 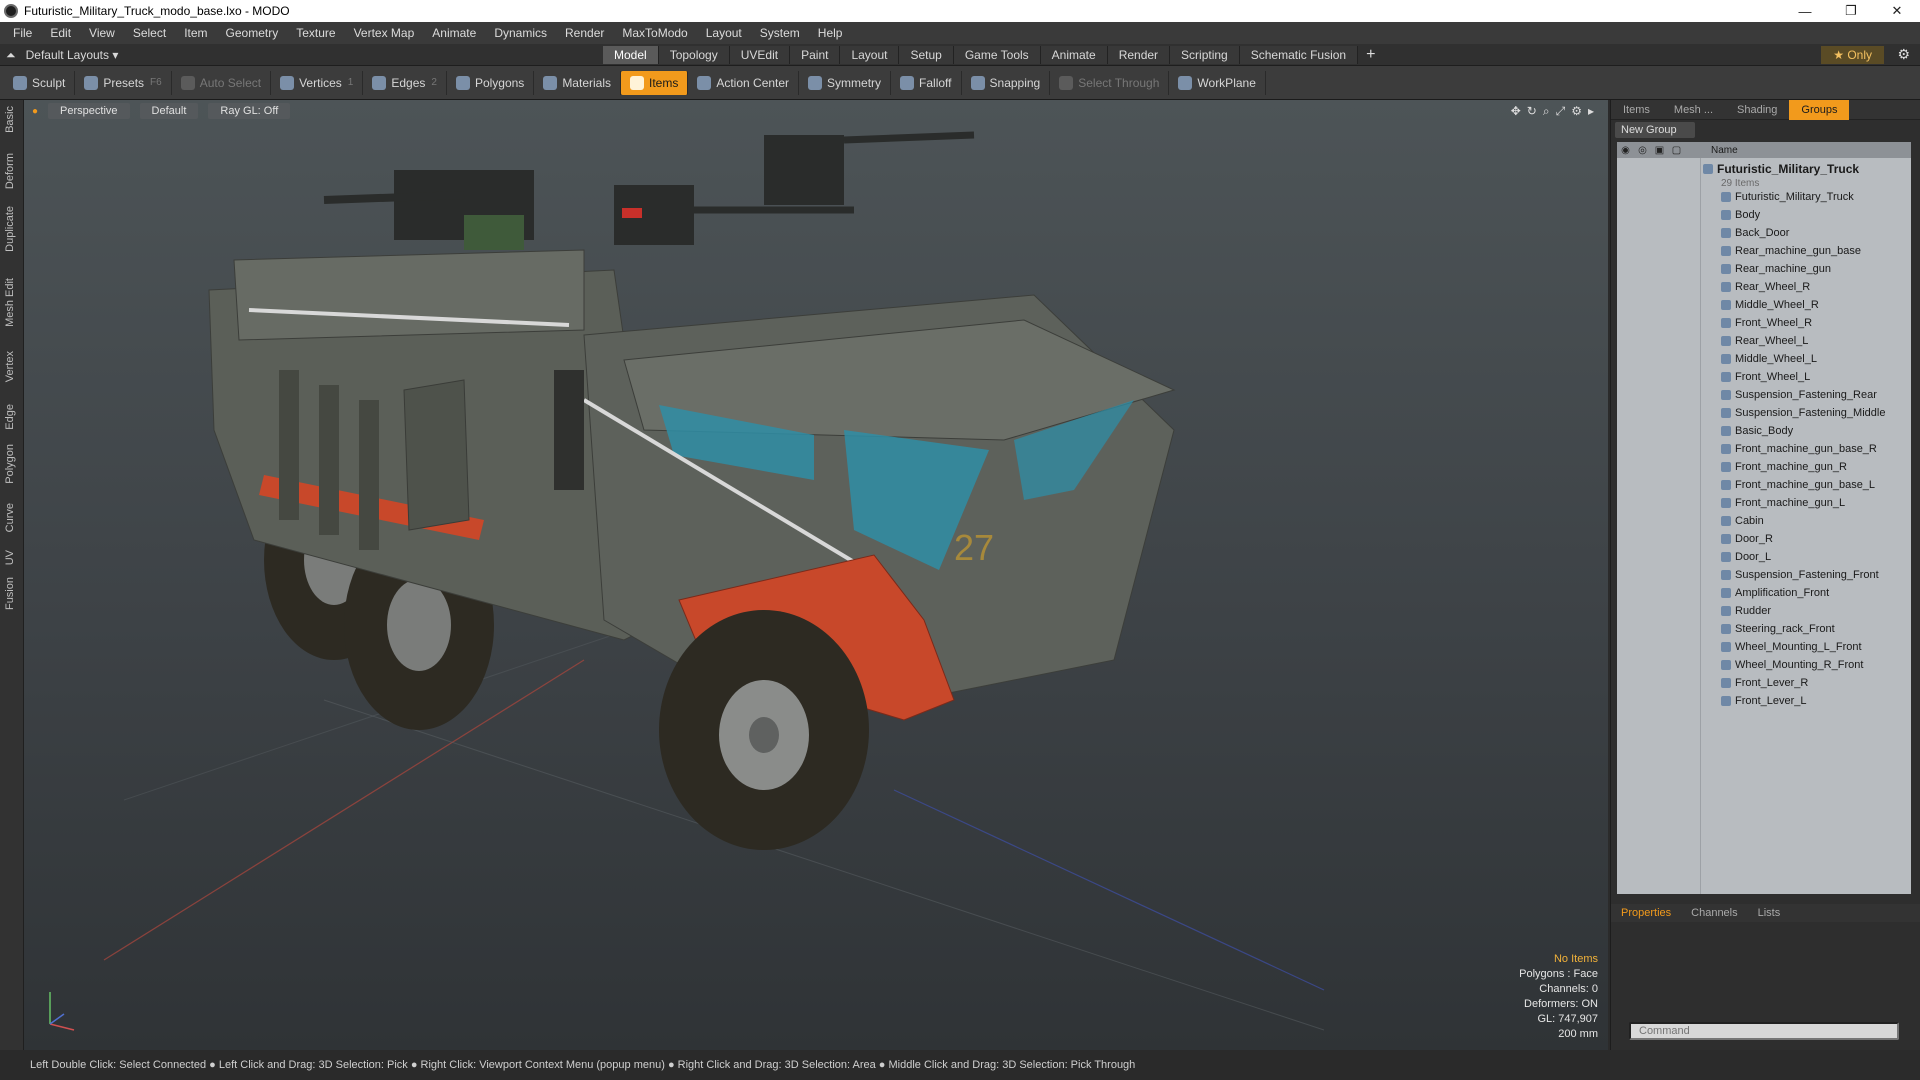 What do you see at coordinates (1819, 109) in the screenshot?
I see `panel-tab-groups: Groups` at bounding box center [1819, 109].